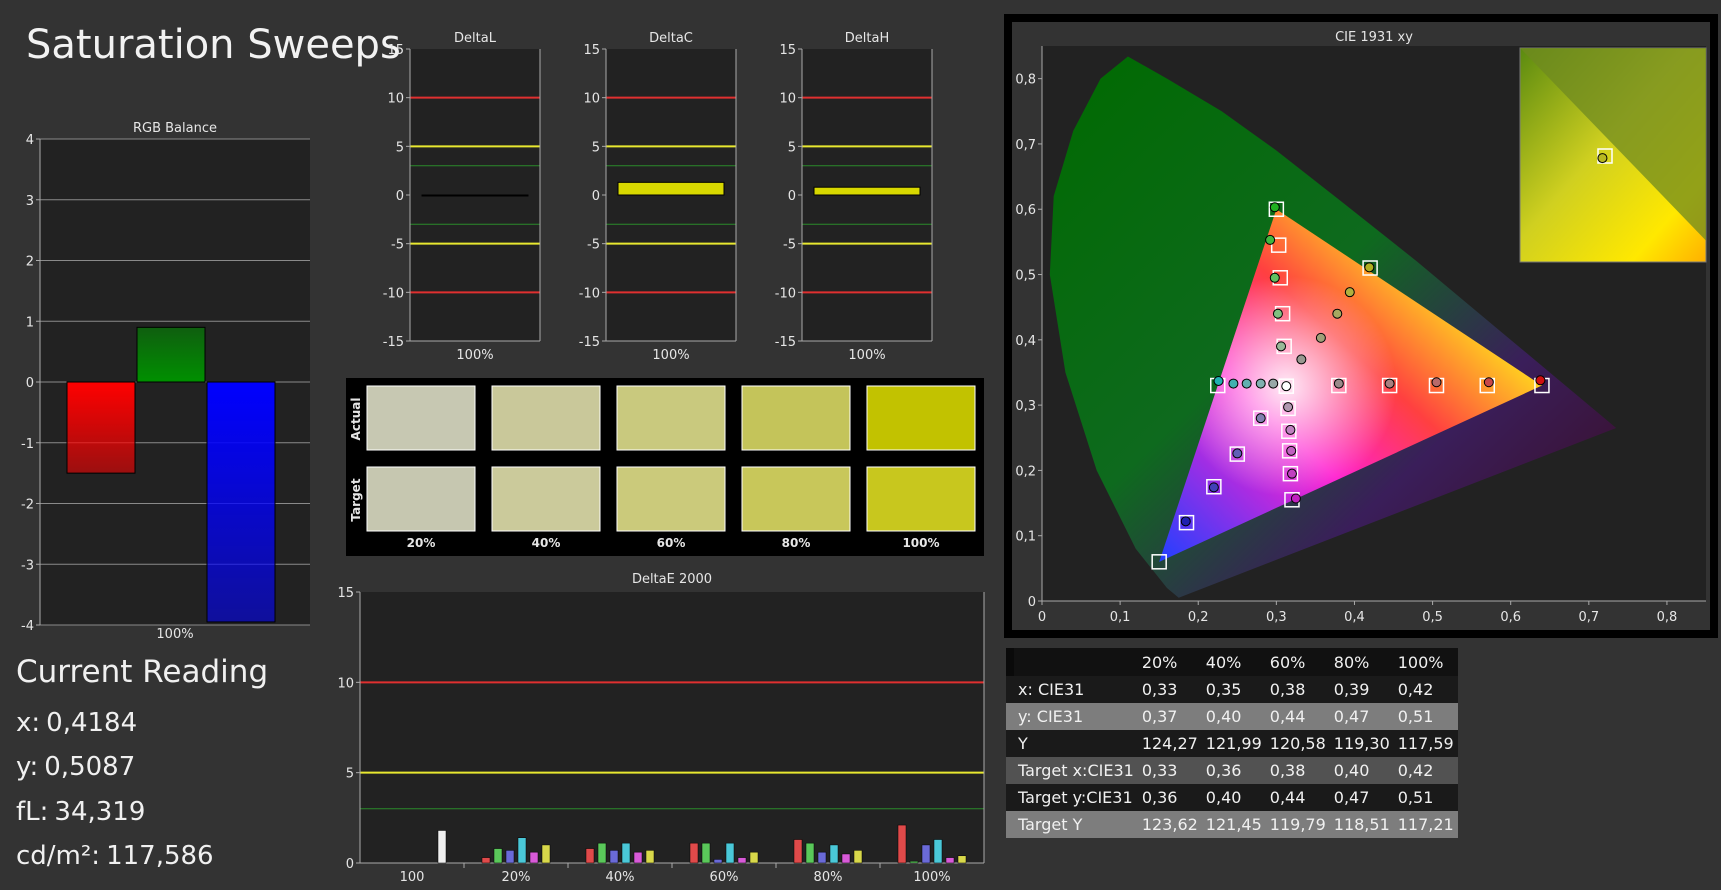 Image resolution: width=1721 pixels, height=890 pixels. What do you see at coordinates (27, 565) in the screenshot?
I see `y-tick-label: -3` at bounding box center [27, 565].